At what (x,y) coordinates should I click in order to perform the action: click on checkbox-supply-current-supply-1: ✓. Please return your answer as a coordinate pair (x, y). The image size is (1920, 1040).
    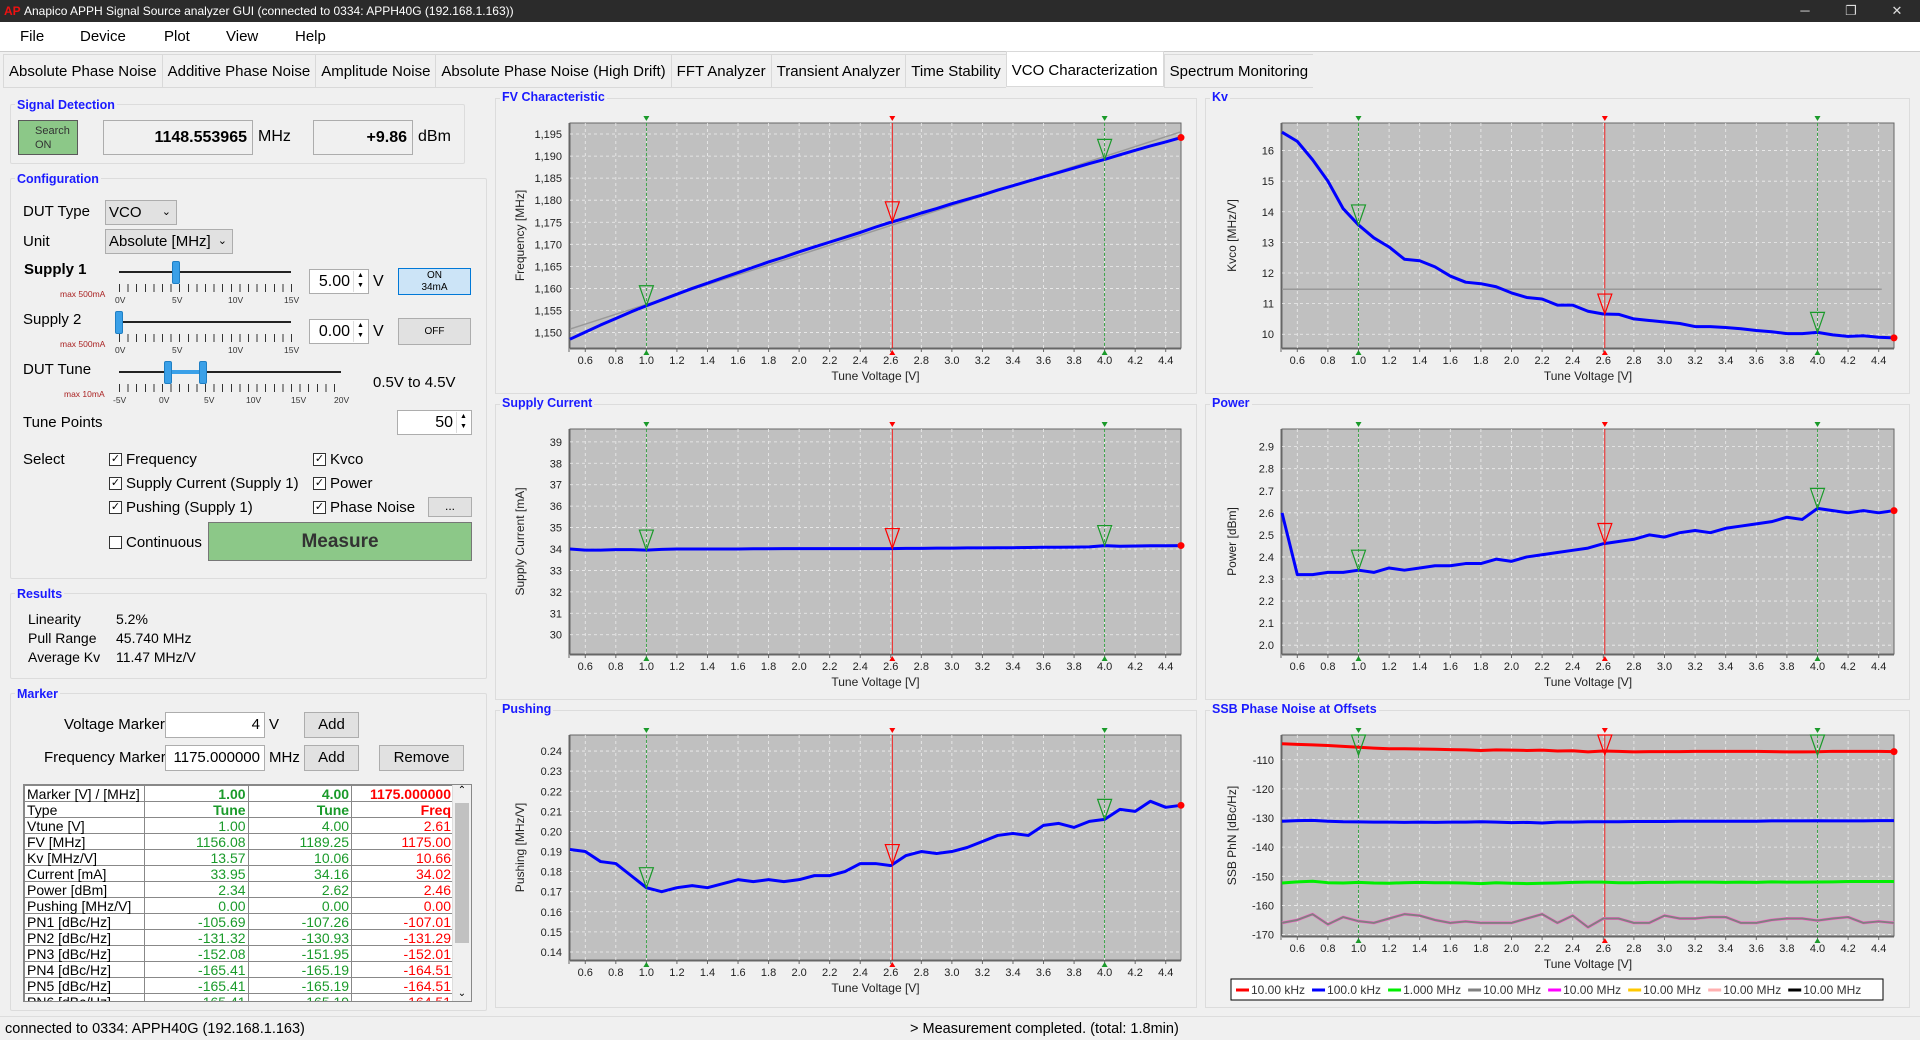
    Looking at the image, I should click on (115, 483).